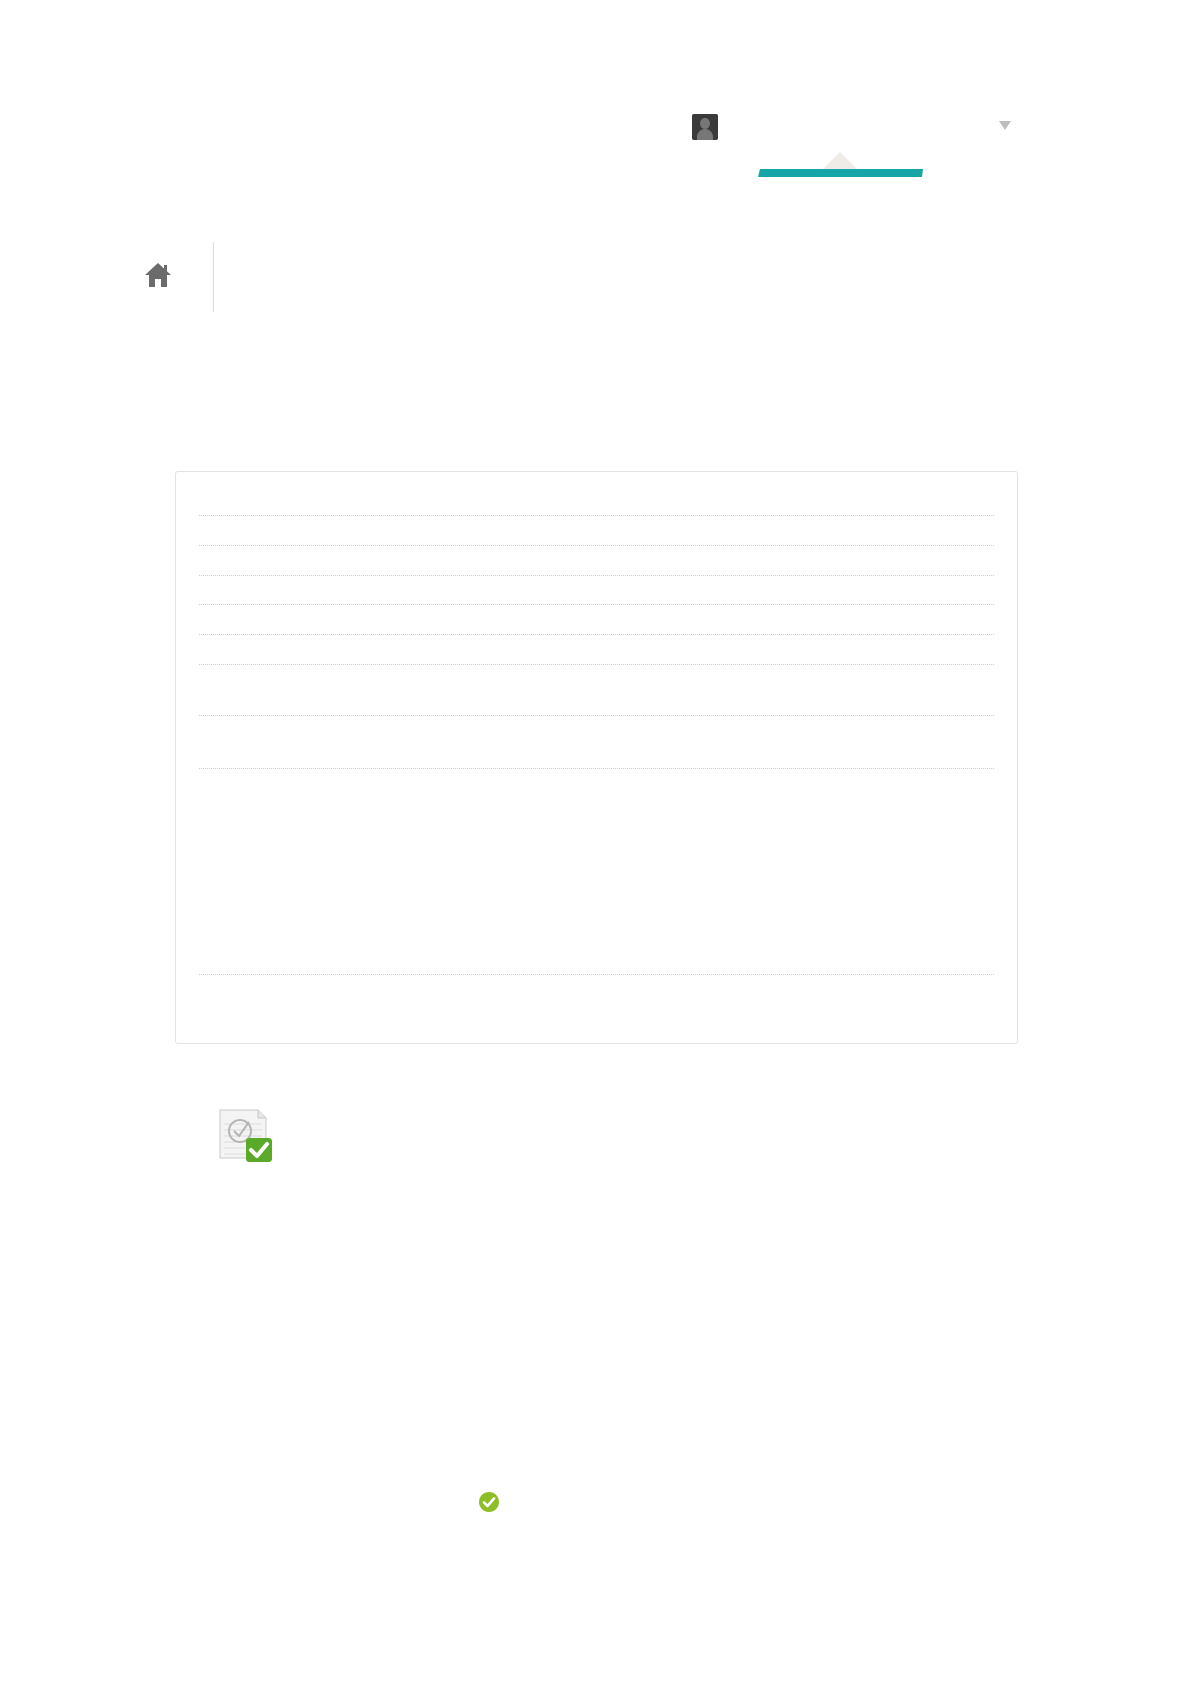 The width and height of the screenshot is (1189, 1683). I want to click on breadcrumb, so click(230, 278).